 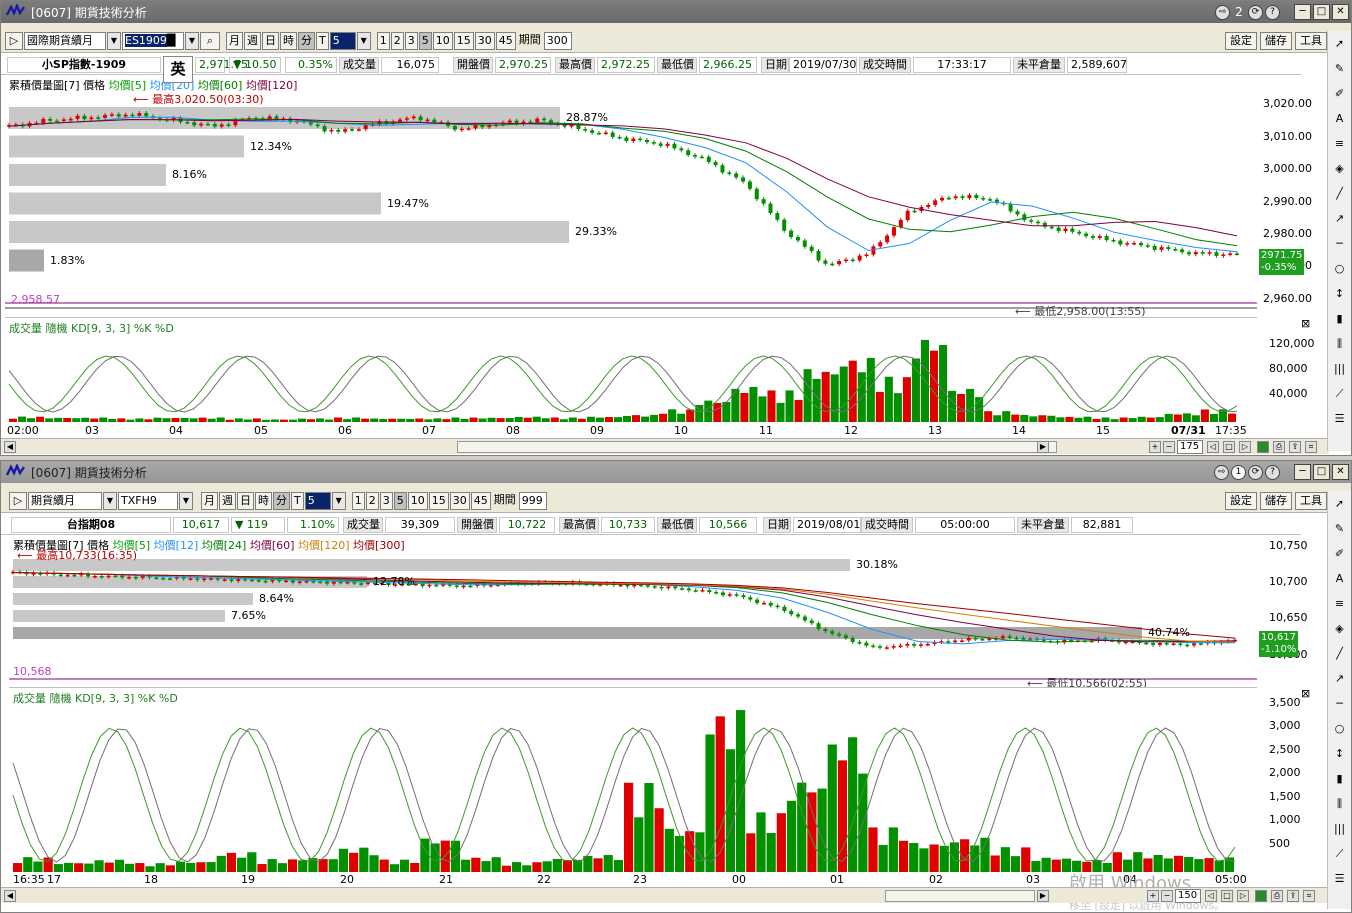 I want to click on print-icon: ⎙, so click(x=1277, y=896).